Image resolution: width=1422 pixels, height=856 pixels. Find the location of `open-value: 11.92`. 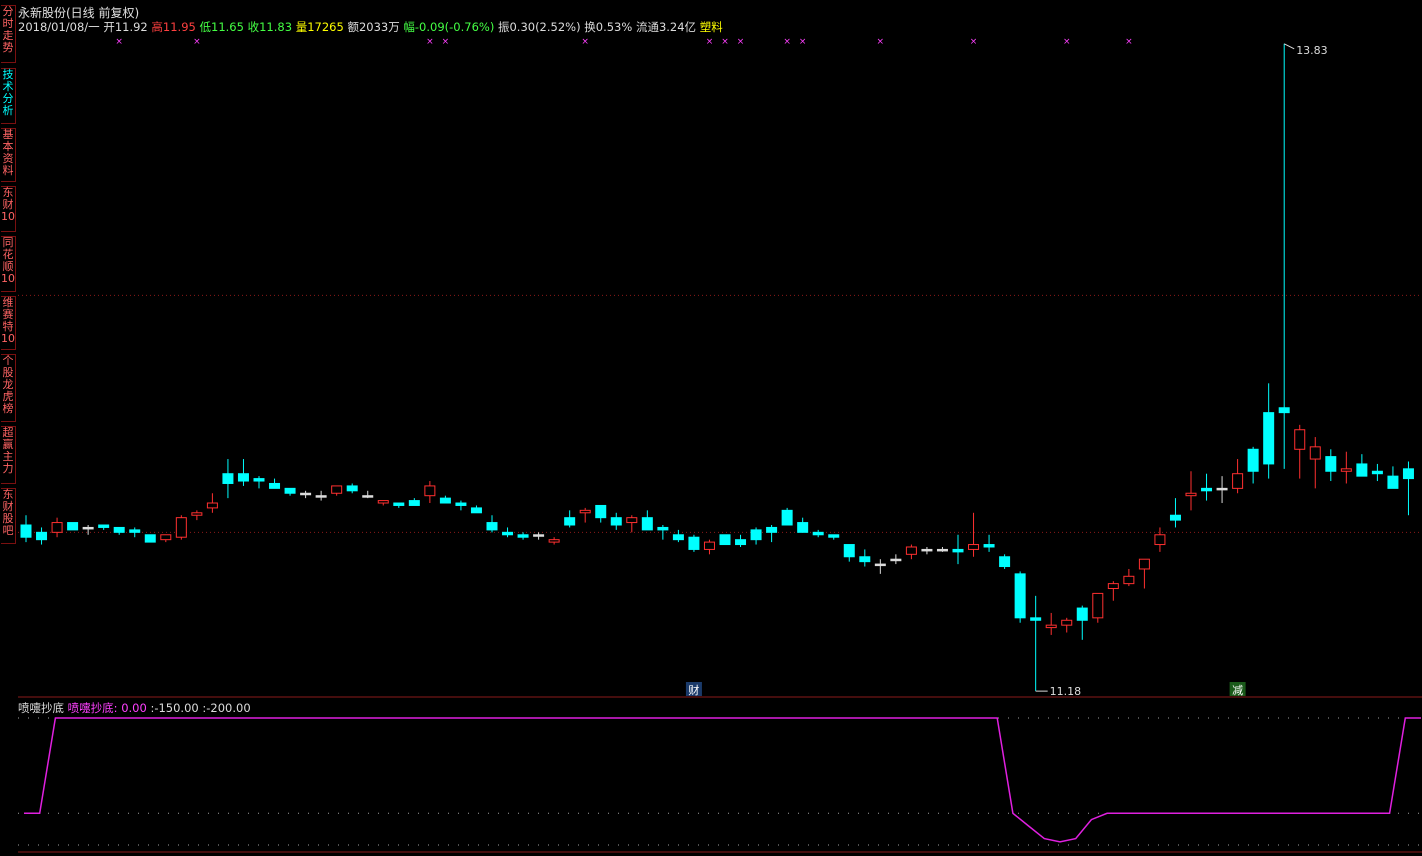

open-value: 11.92 is located at coordinates (131, 27).